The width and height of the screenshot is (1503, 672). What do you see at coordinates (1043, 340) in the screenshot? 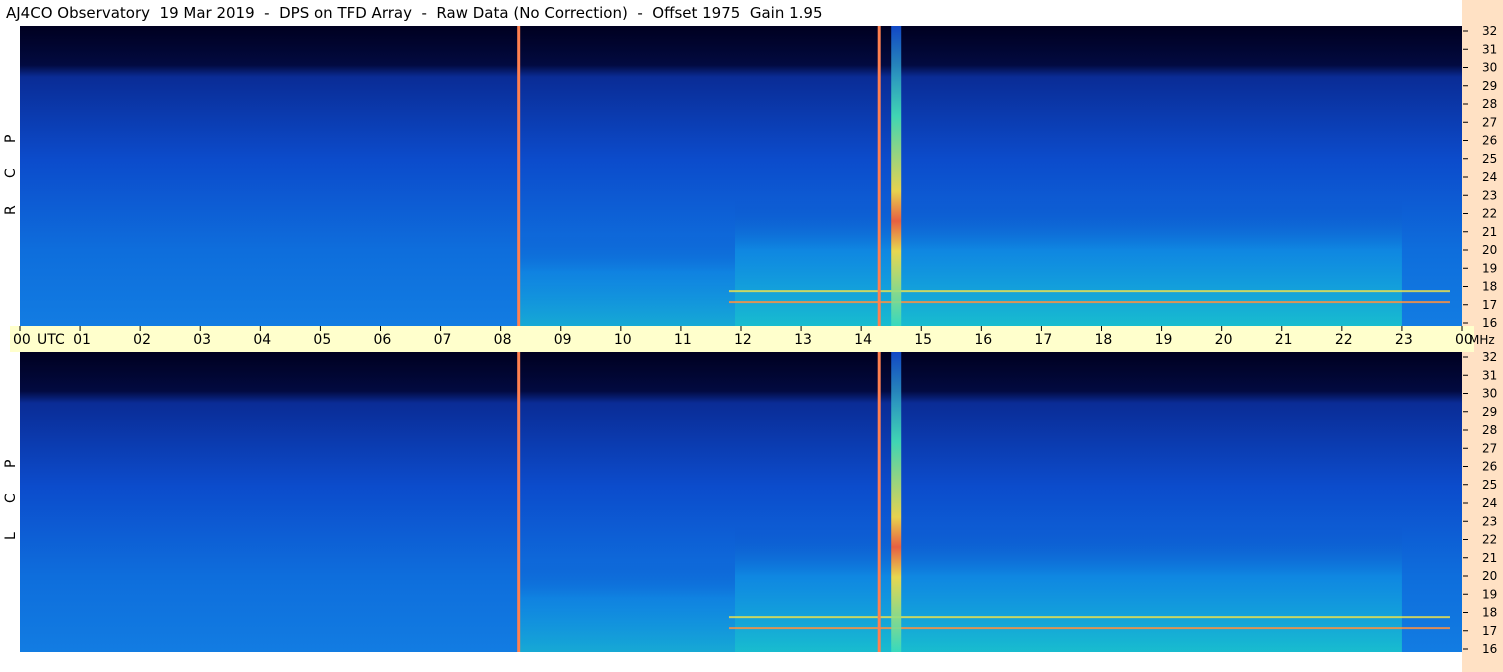
I see `time-tick-label: 17` at bounding box center [1043, 340].